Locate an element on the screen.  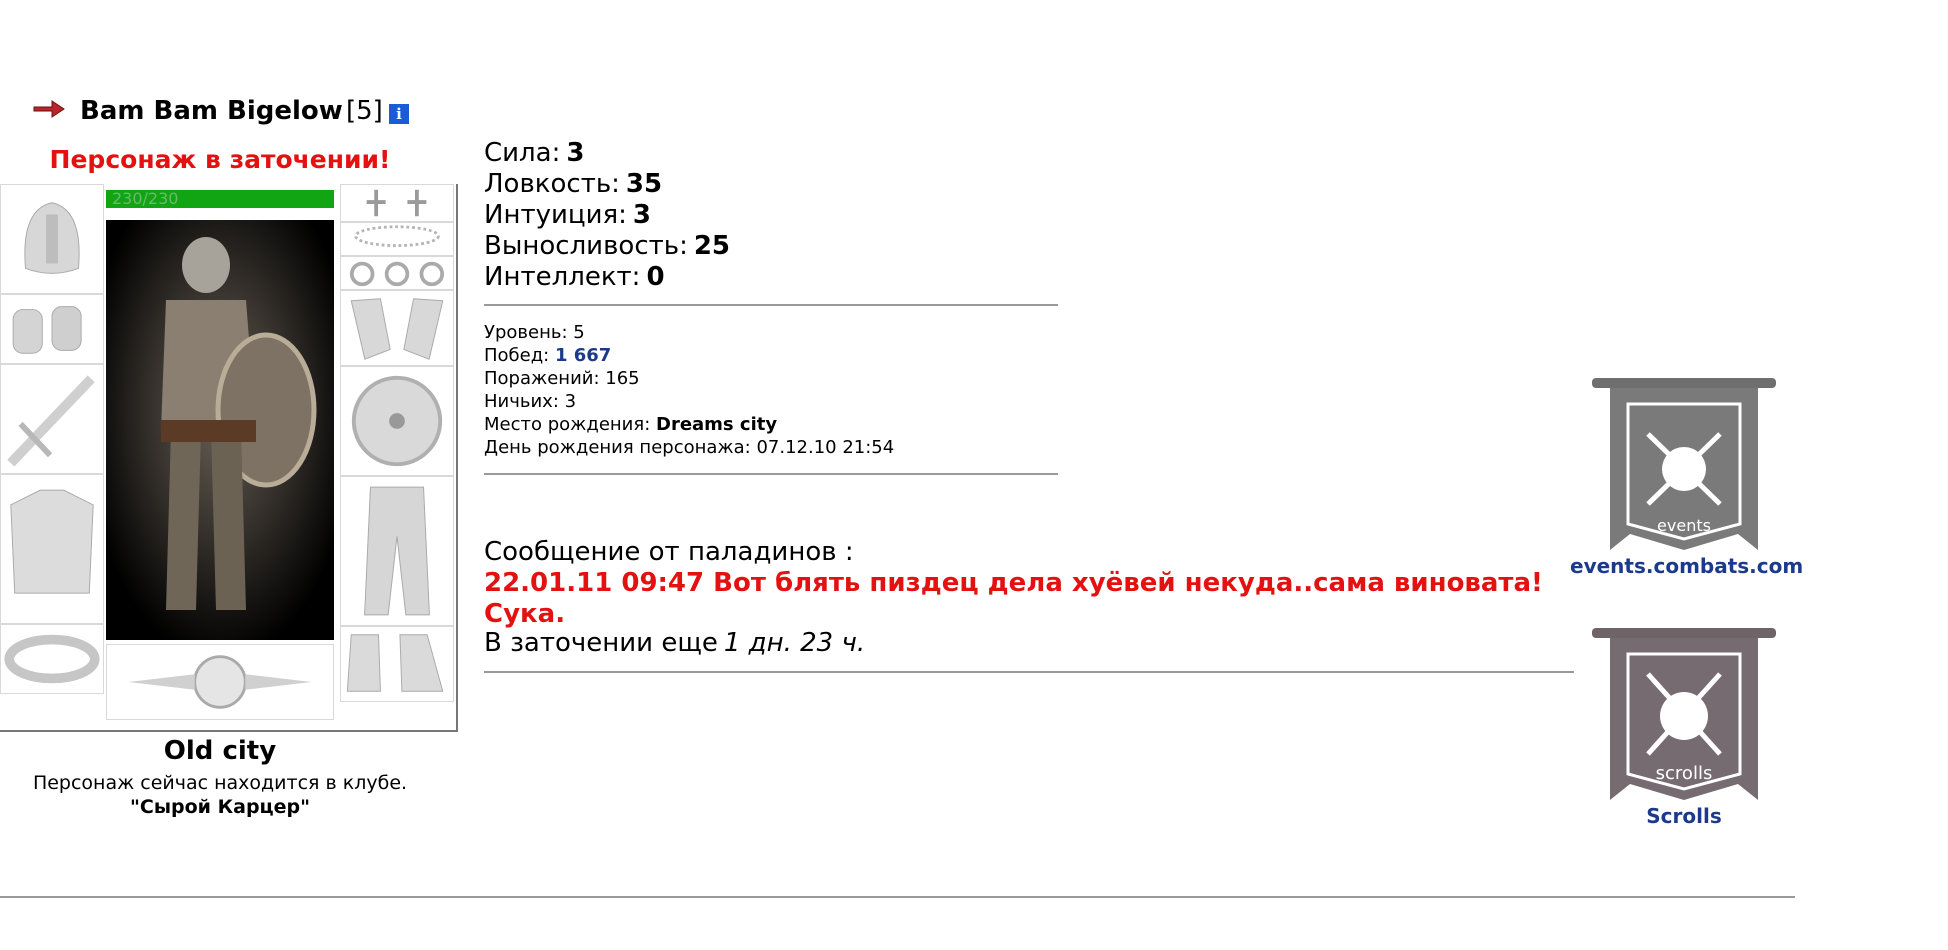
clan-emblem-icon is located at coordinates (220, 682).